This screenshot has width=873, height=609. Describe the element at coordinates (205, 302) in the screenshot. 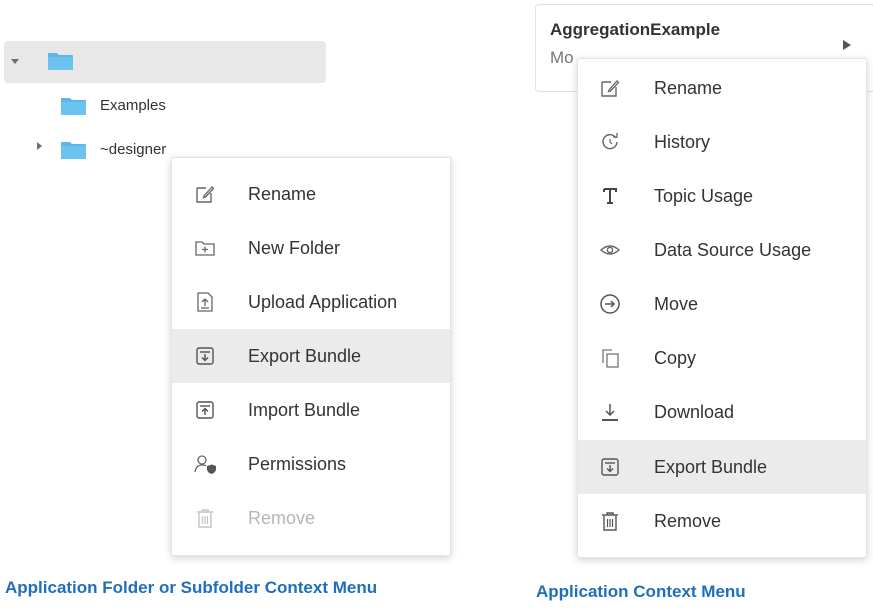

I see `upload-icon` at that location.